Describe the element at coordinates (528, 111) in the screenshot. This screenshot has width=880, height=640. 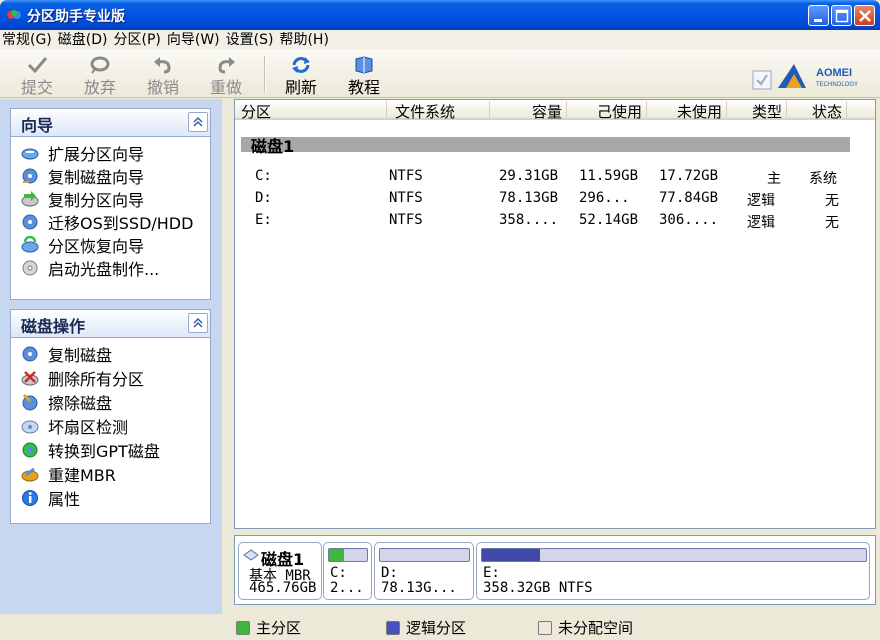
I see `column-header-capacity: 容量` at that location.